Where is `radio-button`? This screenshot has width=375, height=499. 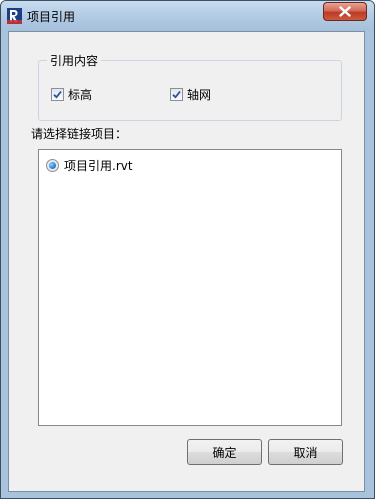 radio-button is located at coordinates (52, 165).